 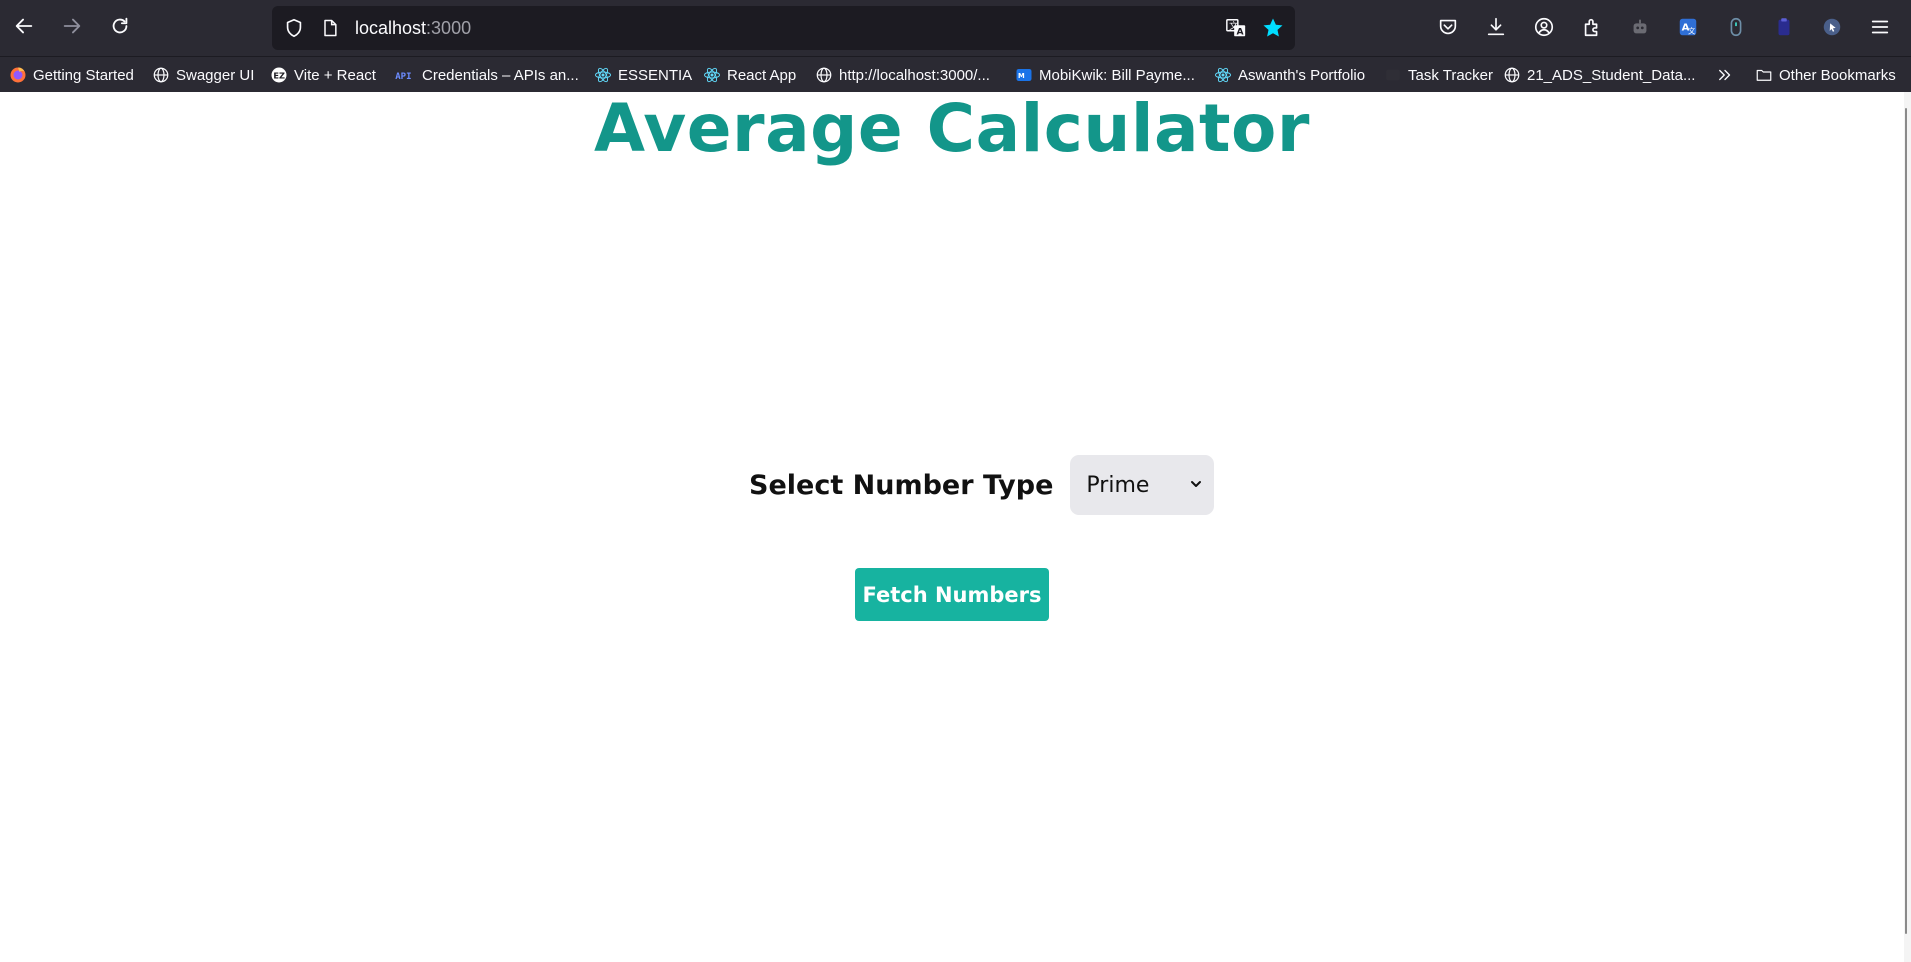 I want to click on bookmark-label: Getting Started, so click(x=83, y=75).